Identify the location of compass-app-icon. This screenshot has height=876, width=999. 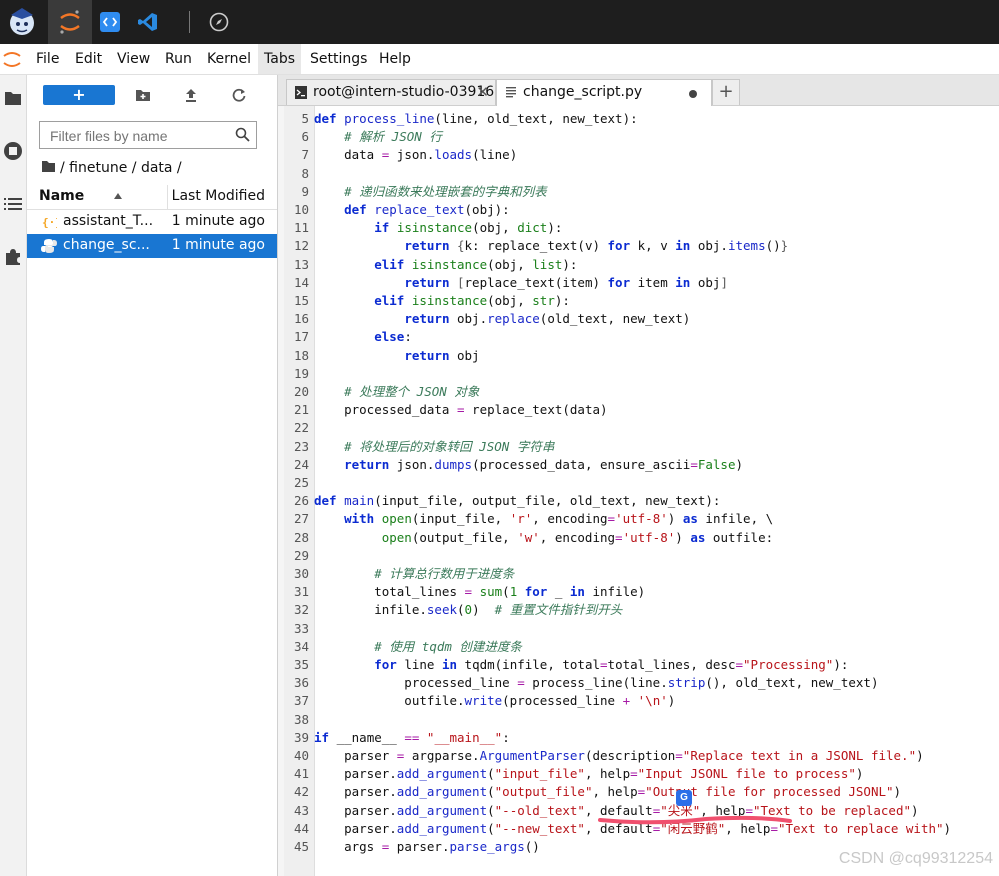
(219, 22).